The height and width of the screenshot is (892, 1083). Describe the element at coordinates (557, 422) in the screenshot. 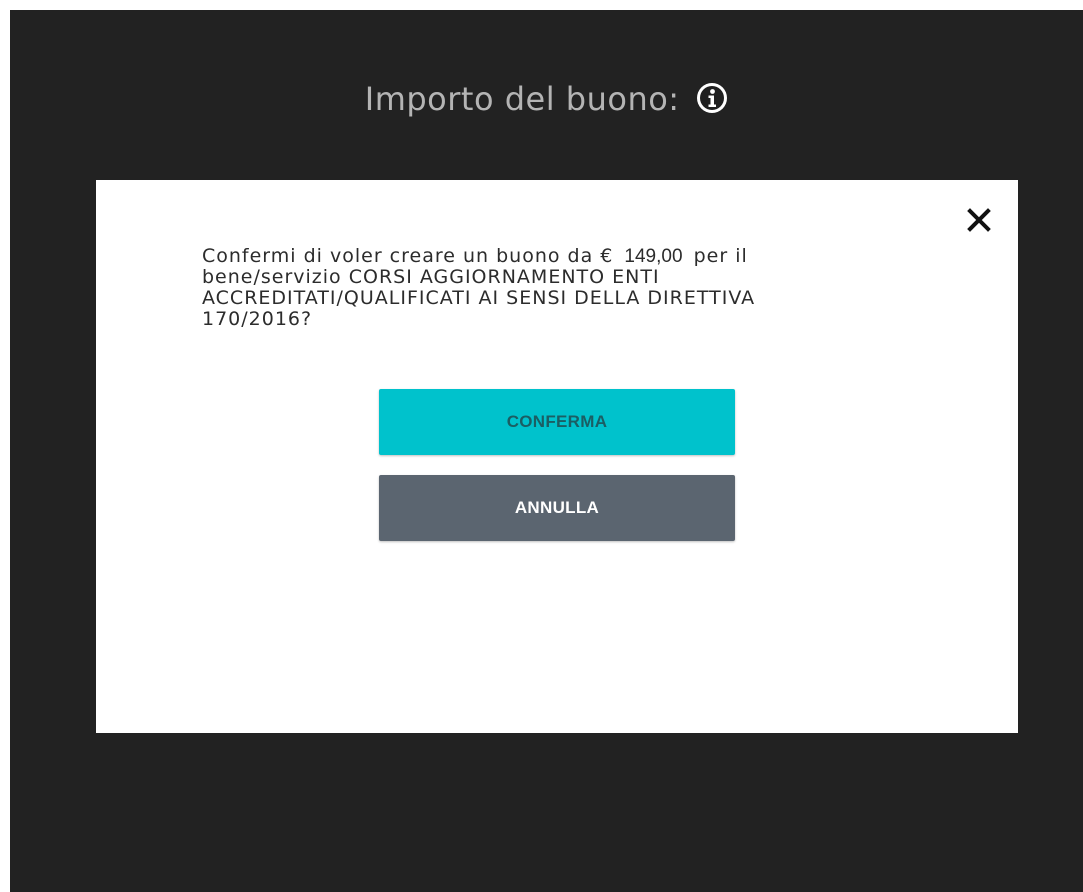

I see `confirm-button: CONFERMA` at that location.